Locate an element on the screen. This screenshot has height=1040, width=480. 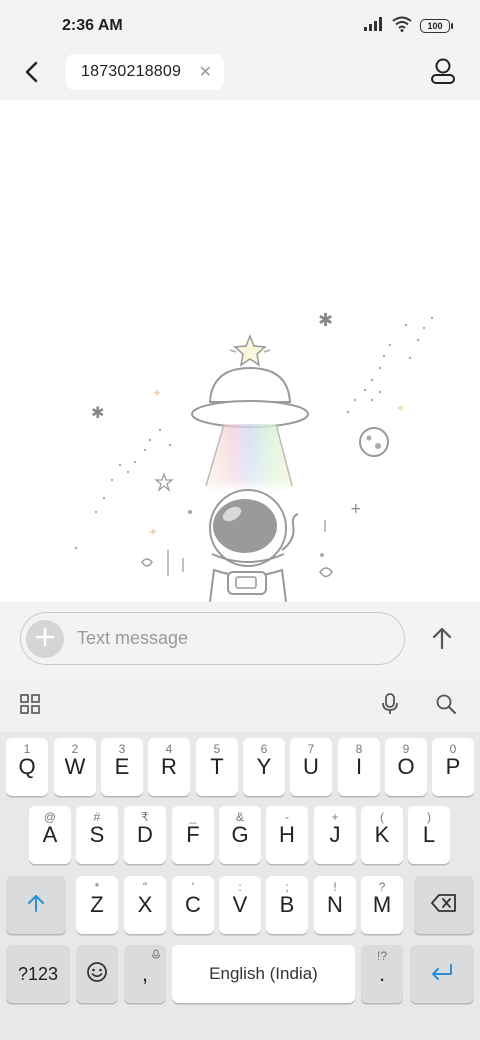
key-q: 1Q is located at coordinates (27, 767).